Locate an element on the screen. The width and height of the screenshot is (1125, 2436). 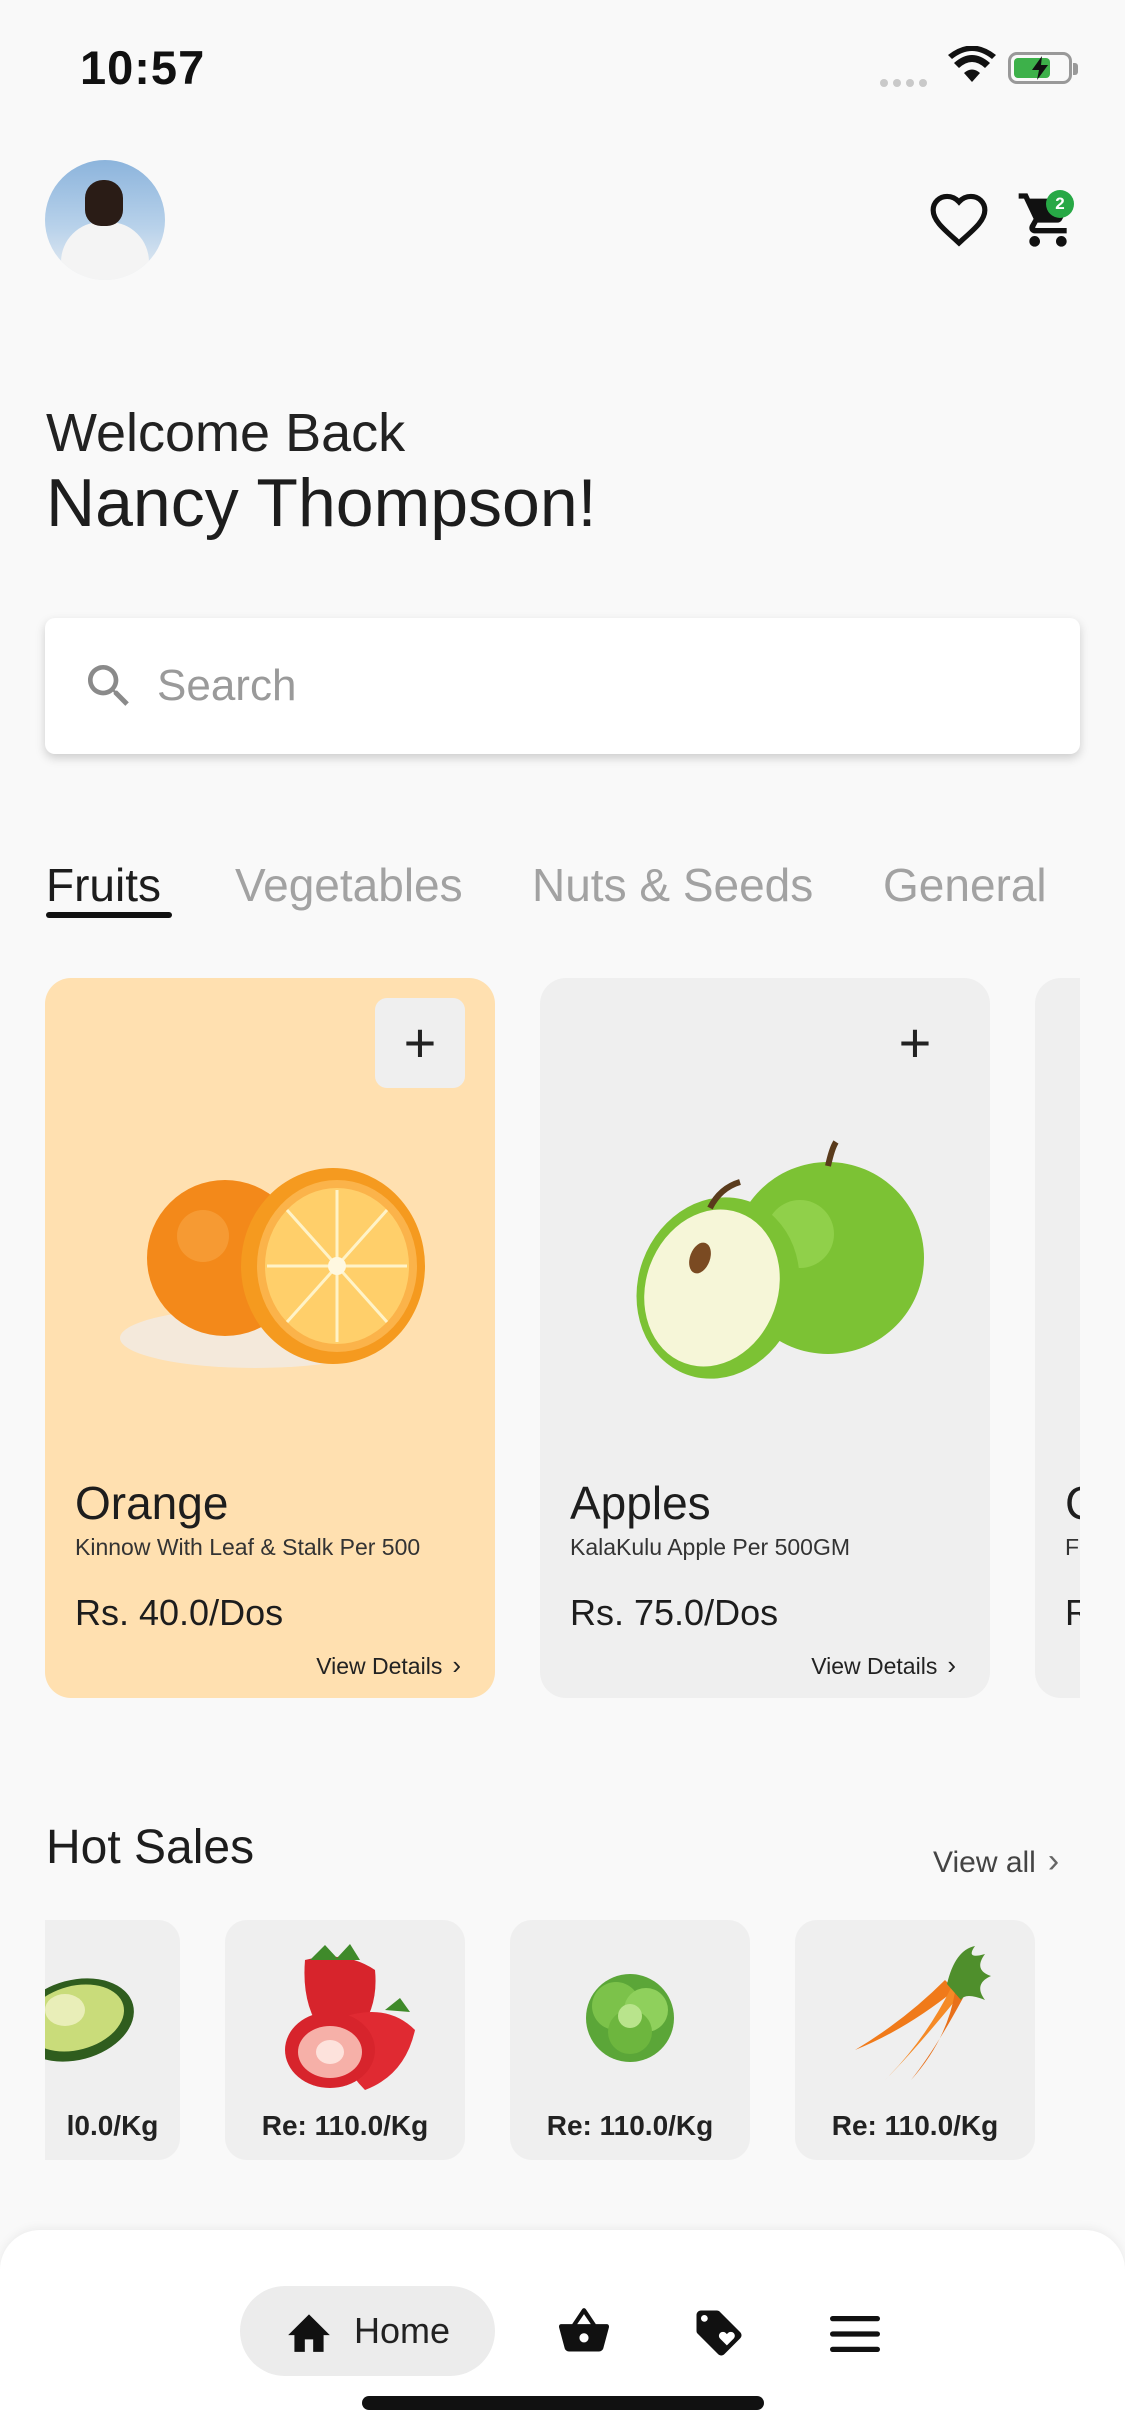
product-name: Orange is located at coordinates (152, 1503).